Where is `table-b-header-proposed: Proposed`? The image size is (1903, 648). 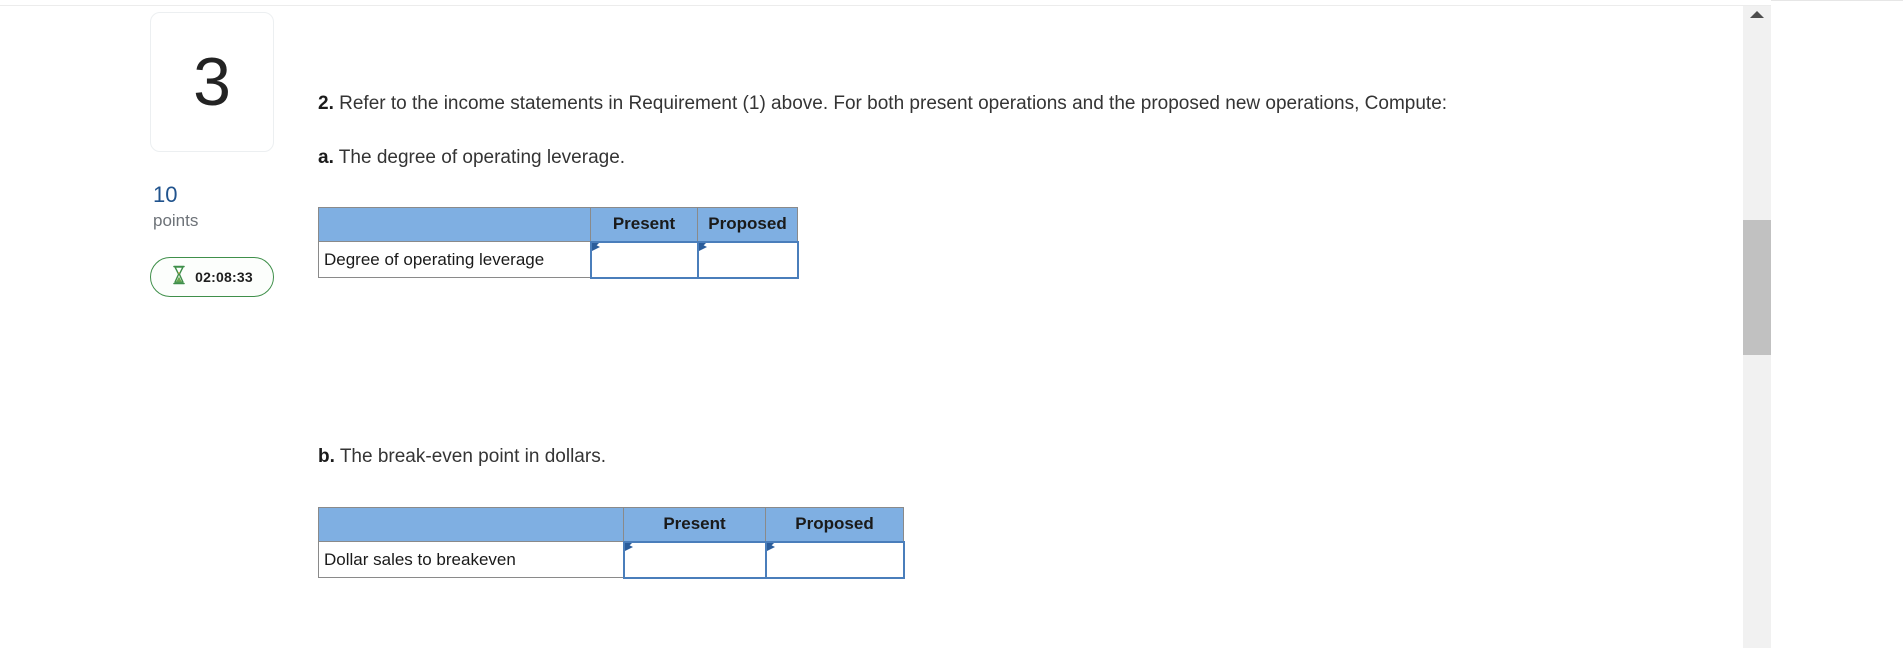
table-b-header-proposed: Proposed is located at coordinates (834, 524).